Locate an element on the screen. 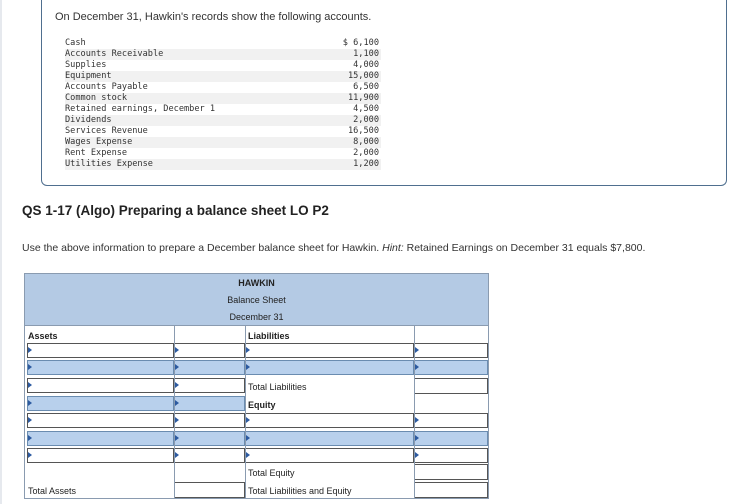 The width and height of the screenshot is (742, 504). account-name: Common stock is located at coordinates (96, 98).